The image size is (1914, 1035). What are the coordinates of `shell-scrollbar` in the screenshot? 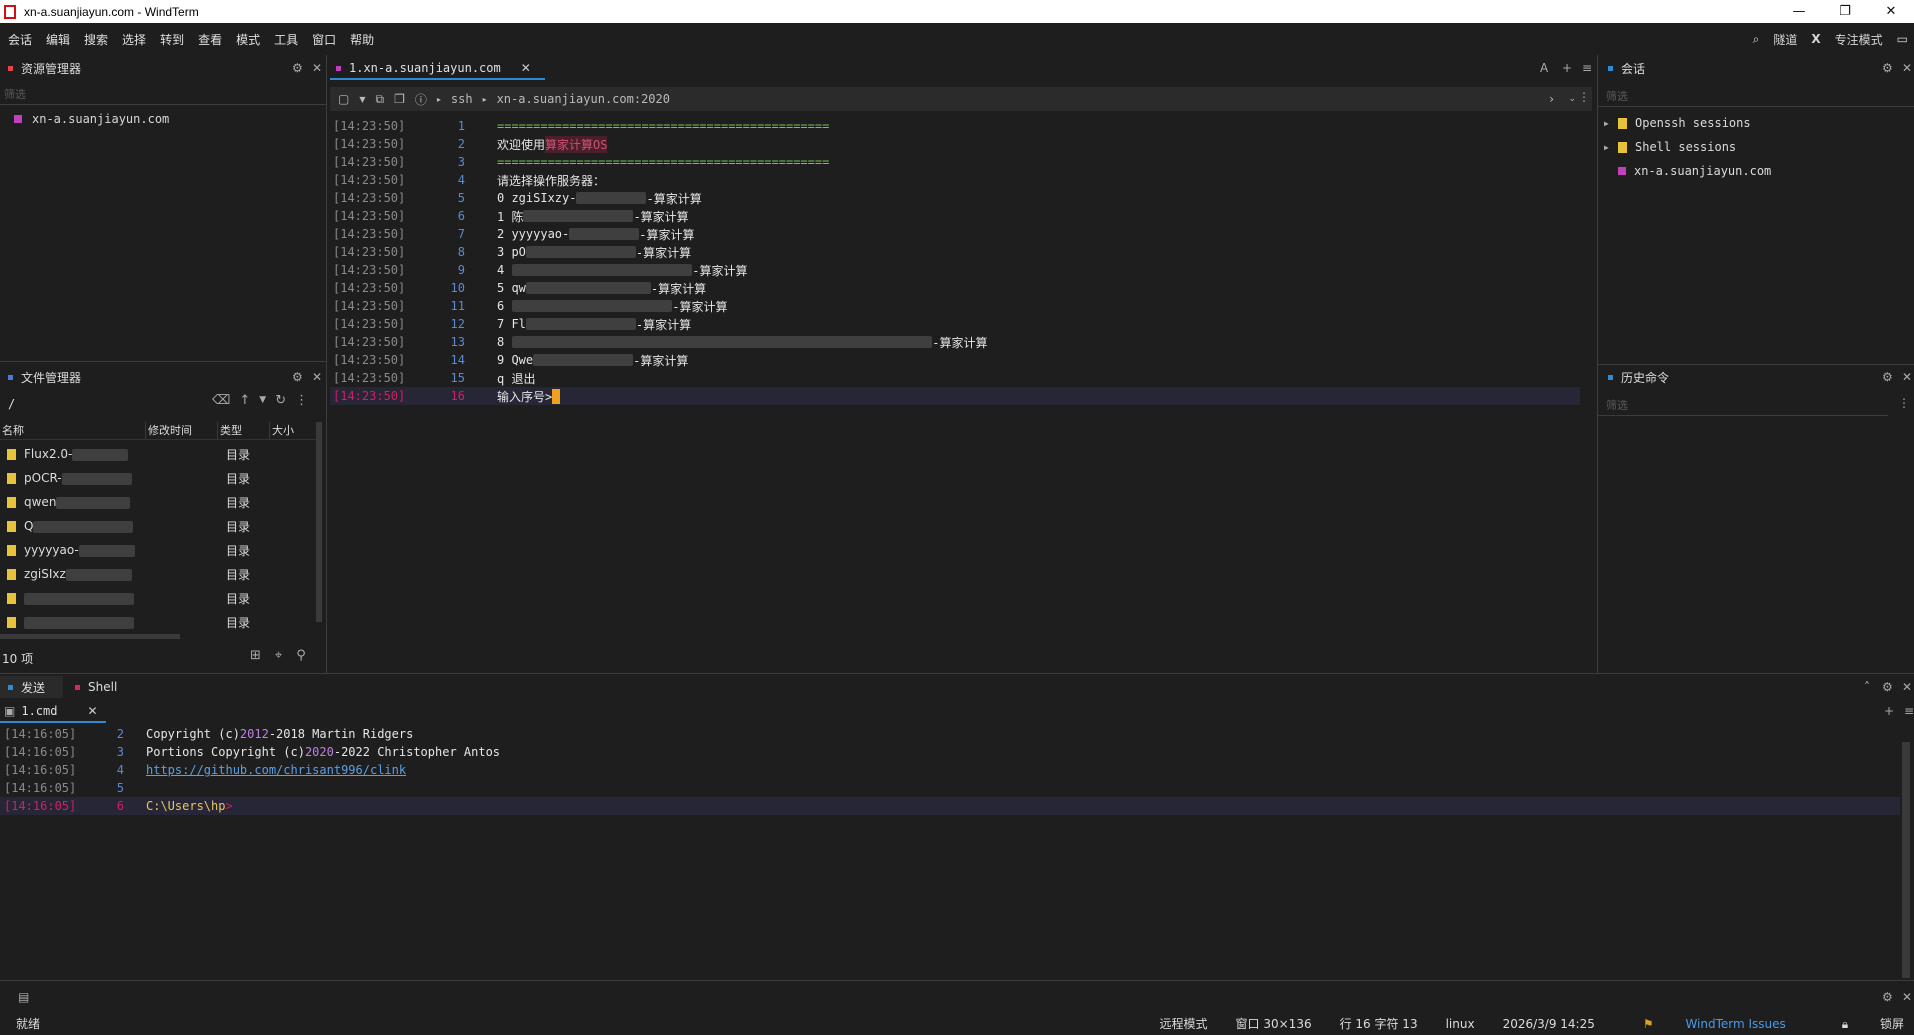 It's located at (1906, 860).